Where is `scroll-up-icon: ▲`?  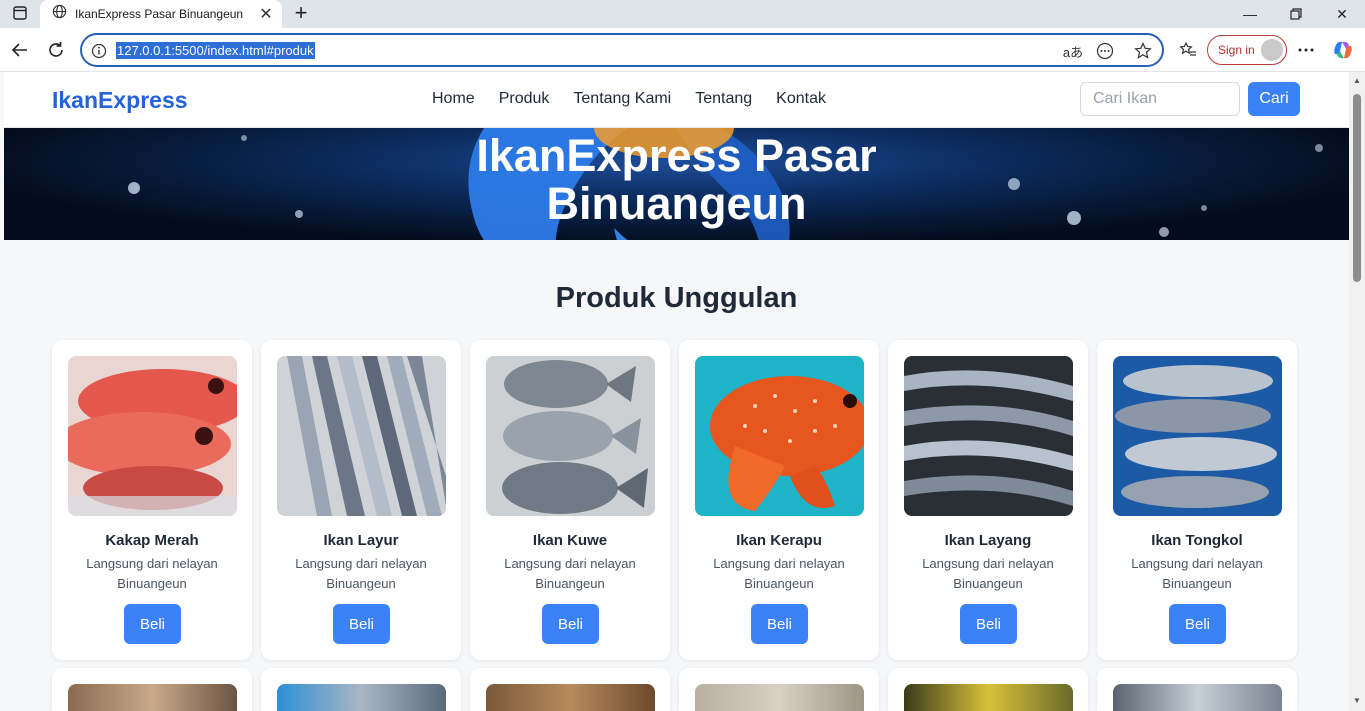 scroll-up-icon: ▲ is located at coordinates (1357, 81).